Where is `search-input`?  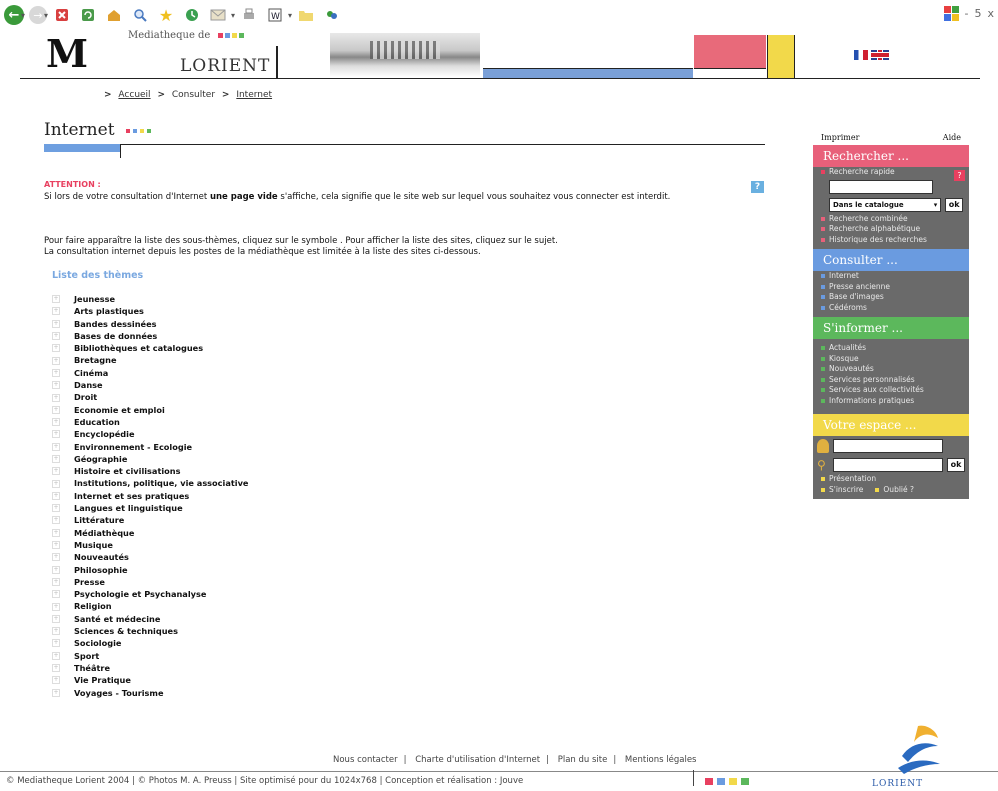
search-input is located at coordinates (881, 186).